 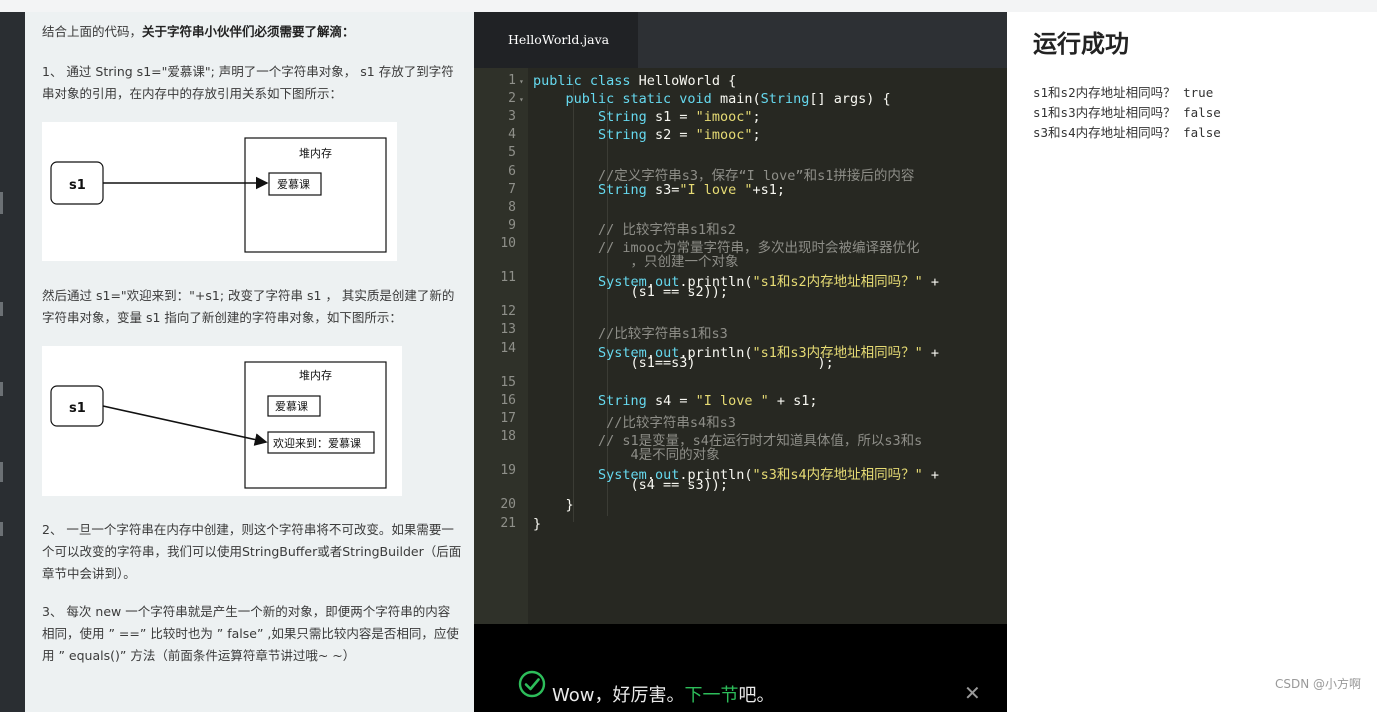 What do you see at coordinates (185, 425) in the screenshot?
I see `reference-arrow` at bounding box center [185, 425].